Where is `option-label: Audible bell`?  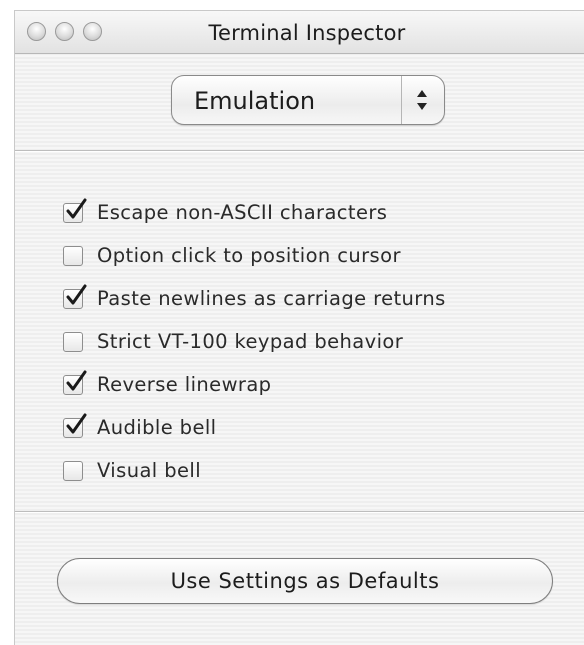 option-label: Audible bell is located at coordinates (157, 427).